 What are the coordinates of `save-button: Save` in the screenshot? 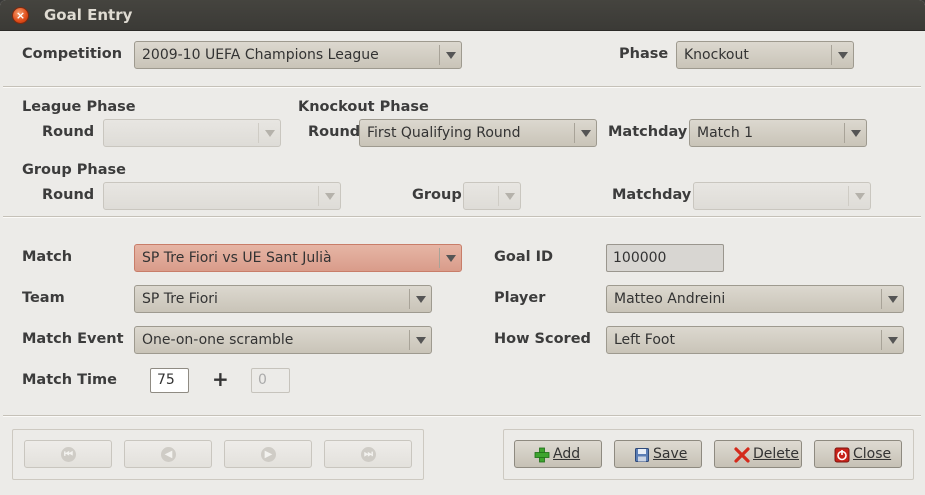 It's located at (658, 454).